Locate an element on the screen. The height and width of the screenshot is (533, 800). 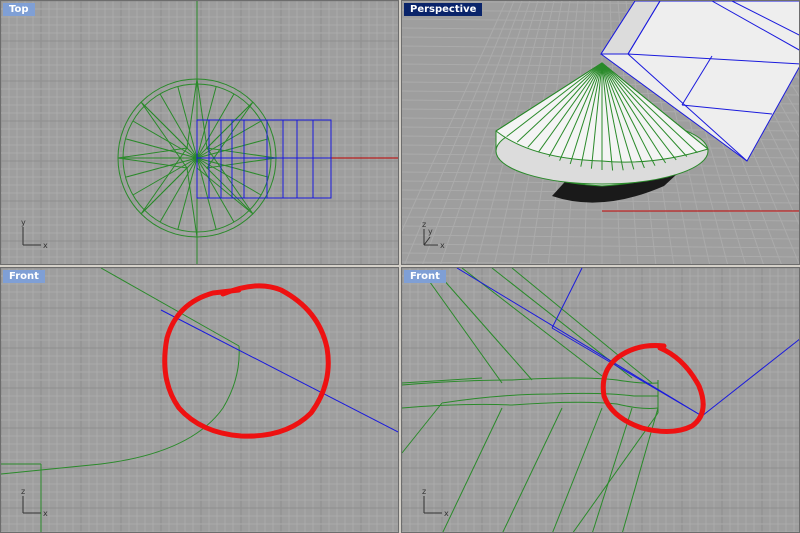
viewport-label-front-right: Front is located at coordinates (425, 276).